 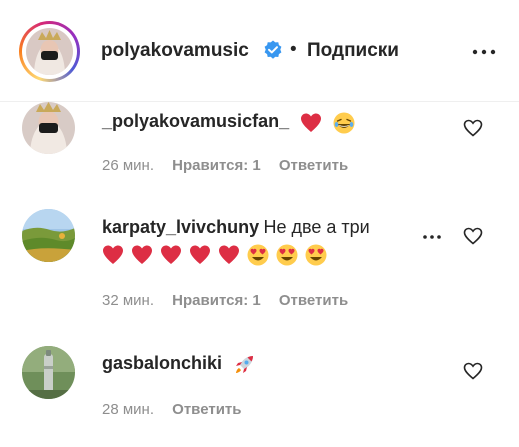 I want to click on more-options-icon, so click(x=484, y=52).